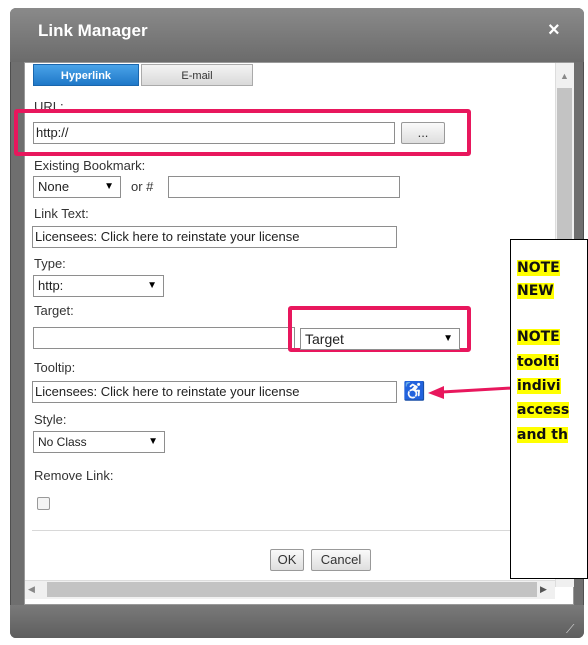  What do you see at coordinates (470, 392) in the screenshot?
I see `arrow-left-icon` at bounding box center [470, 392].